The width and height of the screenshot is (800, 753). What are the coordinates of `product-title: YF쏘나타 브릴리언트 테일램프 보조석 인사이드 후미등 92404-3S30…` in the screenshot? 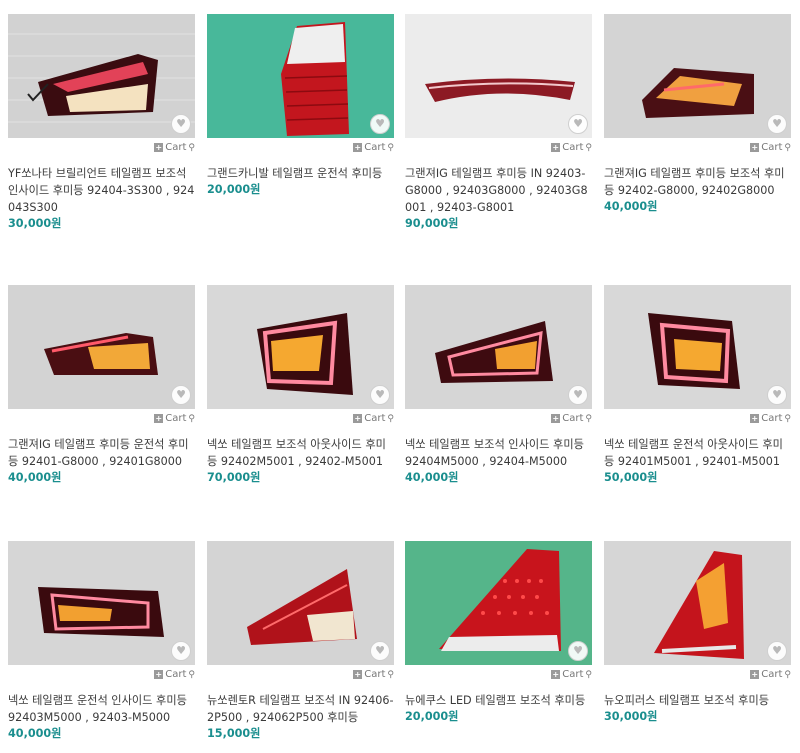 It's located at (101, 190).